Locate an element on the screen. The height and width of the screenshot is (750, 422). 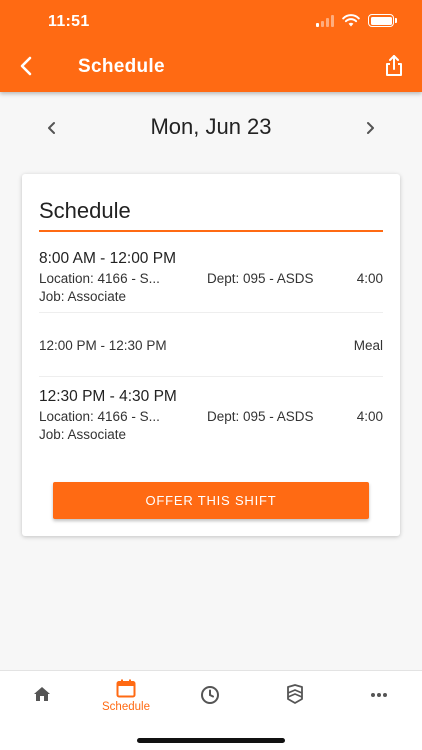
chevron-left-icon is located at coordinates (26, 66).